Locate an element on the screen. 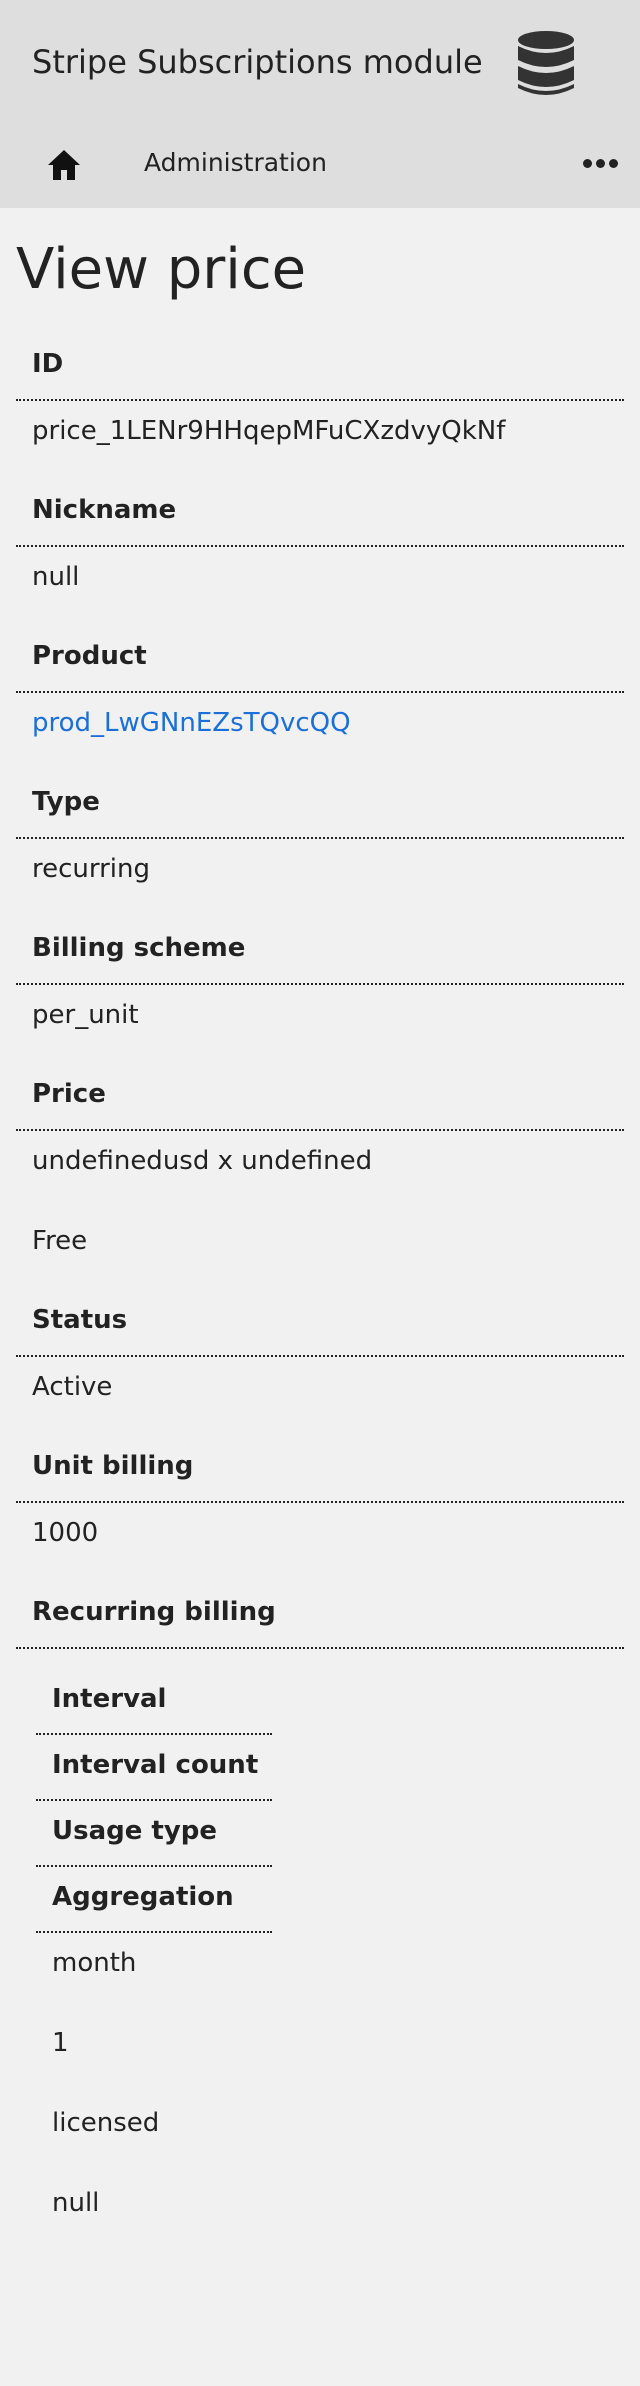  interval-value: month is located at coordinates (94, 1963).